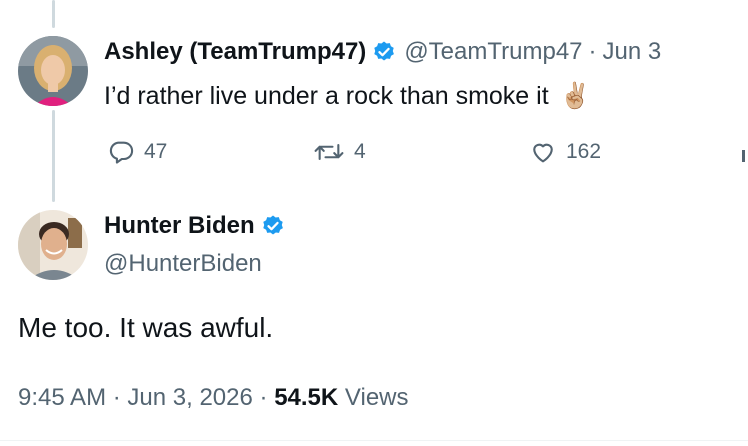  I want to click on reply-to-display-name: Ashley (TeamTrump47), so click(235, 52).